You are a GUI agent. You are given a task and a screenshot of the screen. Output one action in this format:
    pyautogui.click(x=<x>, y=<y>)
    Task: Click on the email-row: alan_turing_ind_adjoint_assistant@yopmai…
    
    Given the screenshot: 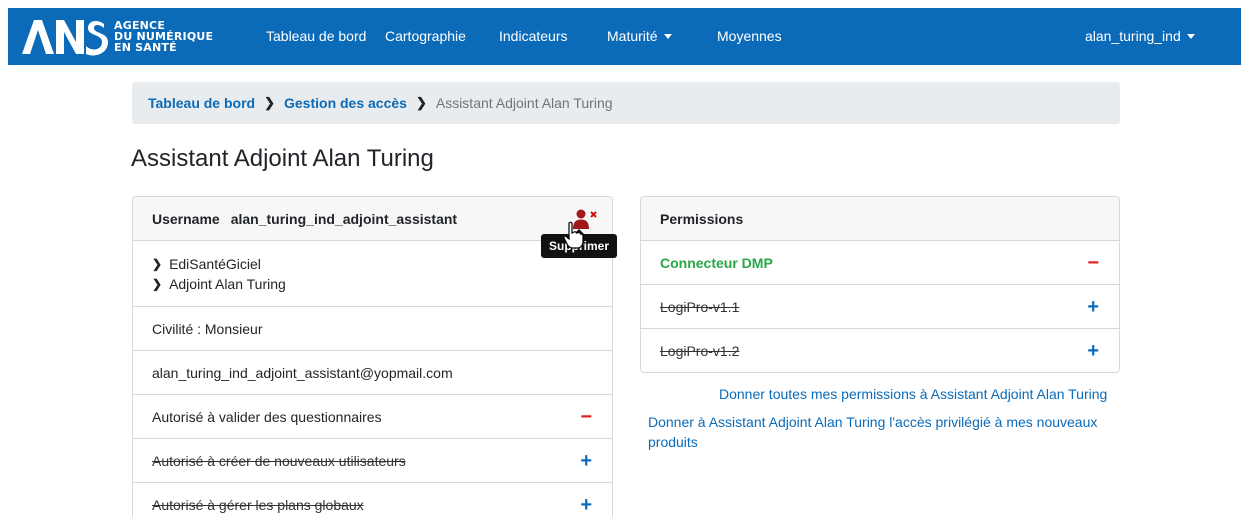 What is the action you would take?
    pyautogui.click(x=372, y=373)
    